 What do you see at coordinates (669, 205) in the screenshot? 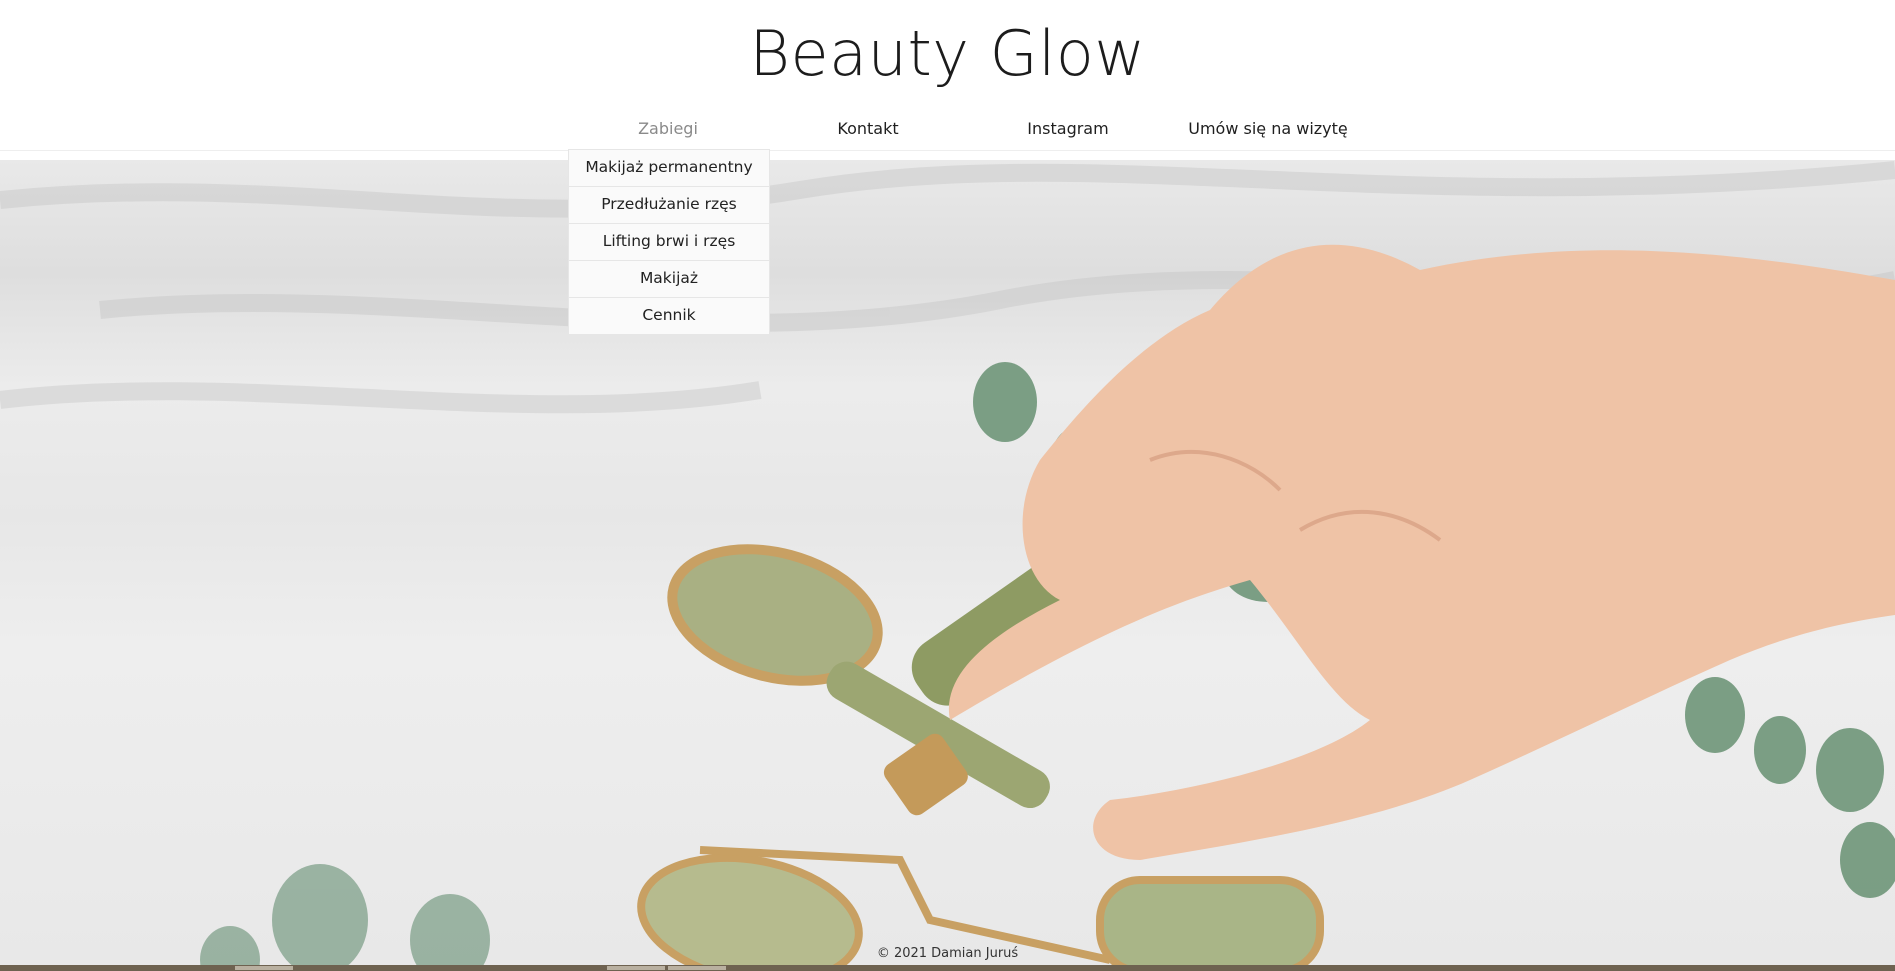
I see `dropdown-item-eyelash-extensions: Przedłużanie rzęs` at bounding box center [669, 205].